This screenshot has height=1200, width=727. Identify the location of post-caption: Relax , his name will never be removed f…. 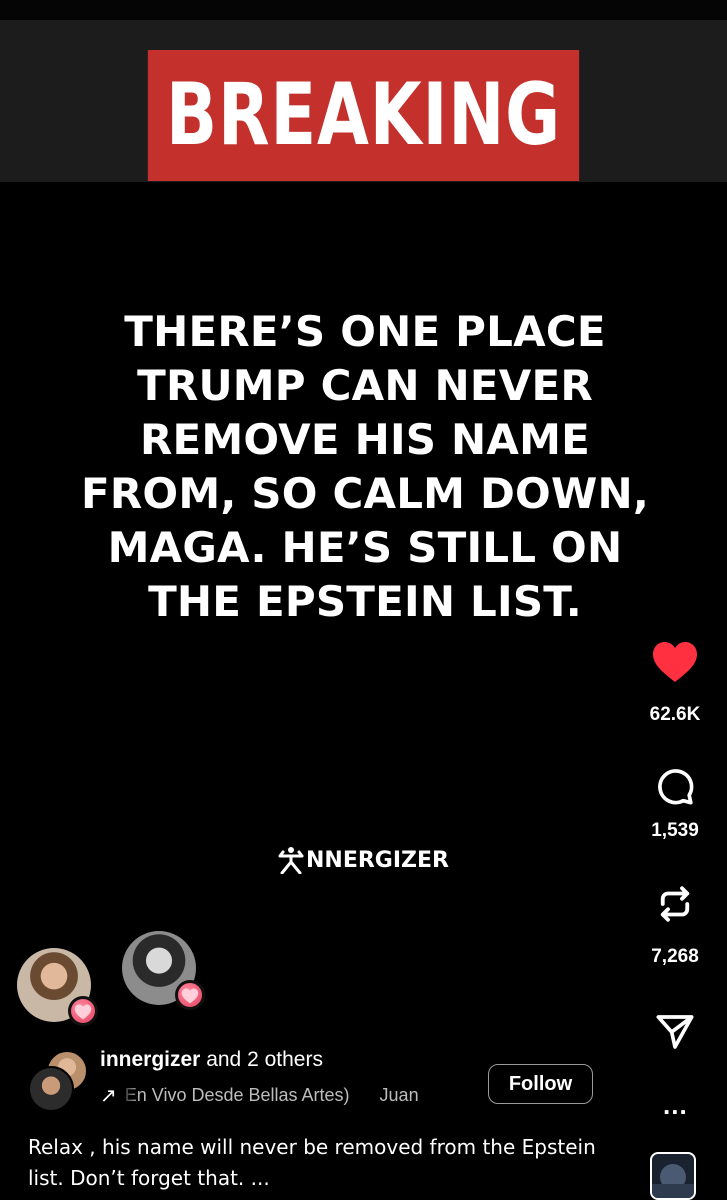
(318, 1163).